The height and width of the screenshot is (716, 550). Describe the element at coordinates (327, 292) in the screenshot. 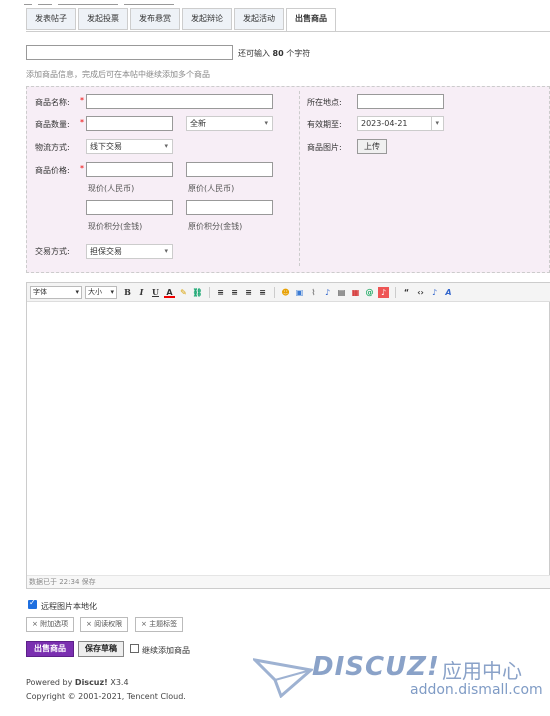

I see `audio-icon: ♪` at that location.